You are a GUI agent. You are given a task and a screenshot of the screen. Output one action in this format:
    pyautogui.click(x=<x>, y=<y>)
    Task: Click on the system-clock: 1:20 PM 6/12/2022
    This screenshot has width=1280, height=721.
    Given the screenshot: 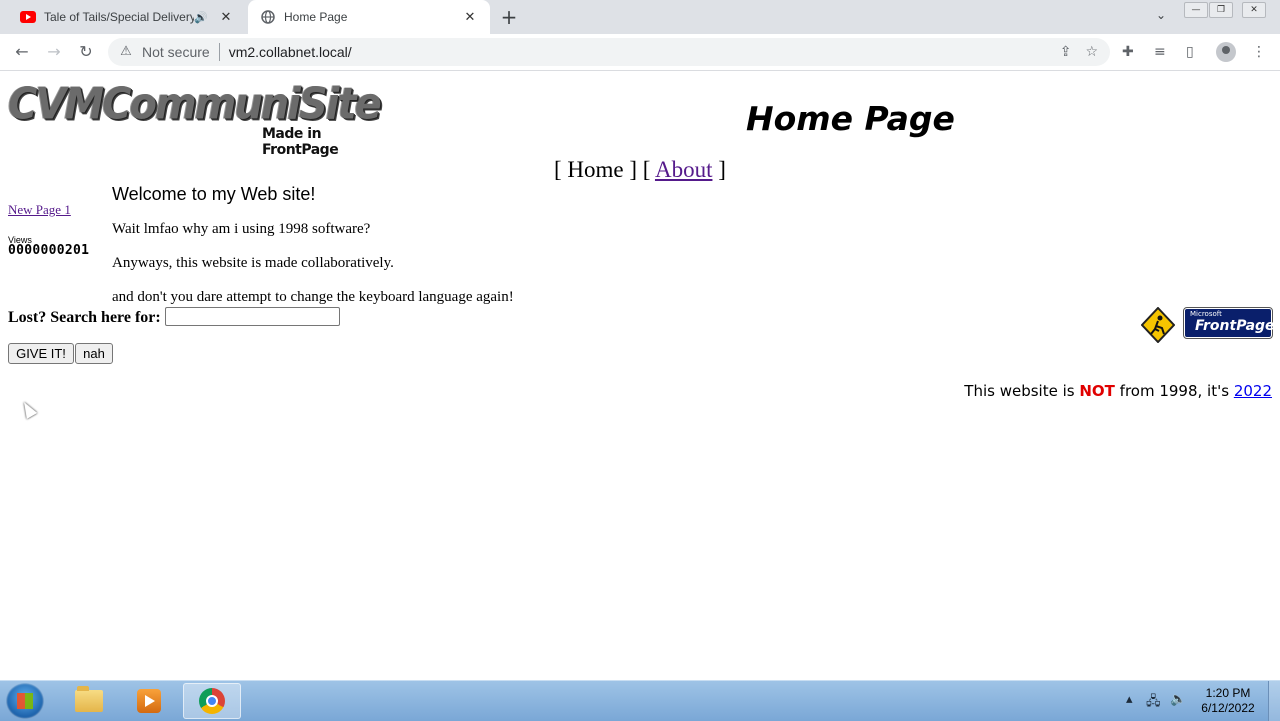 What is the action you would take?
    pyautogui.click(x=1228, y=701)
    